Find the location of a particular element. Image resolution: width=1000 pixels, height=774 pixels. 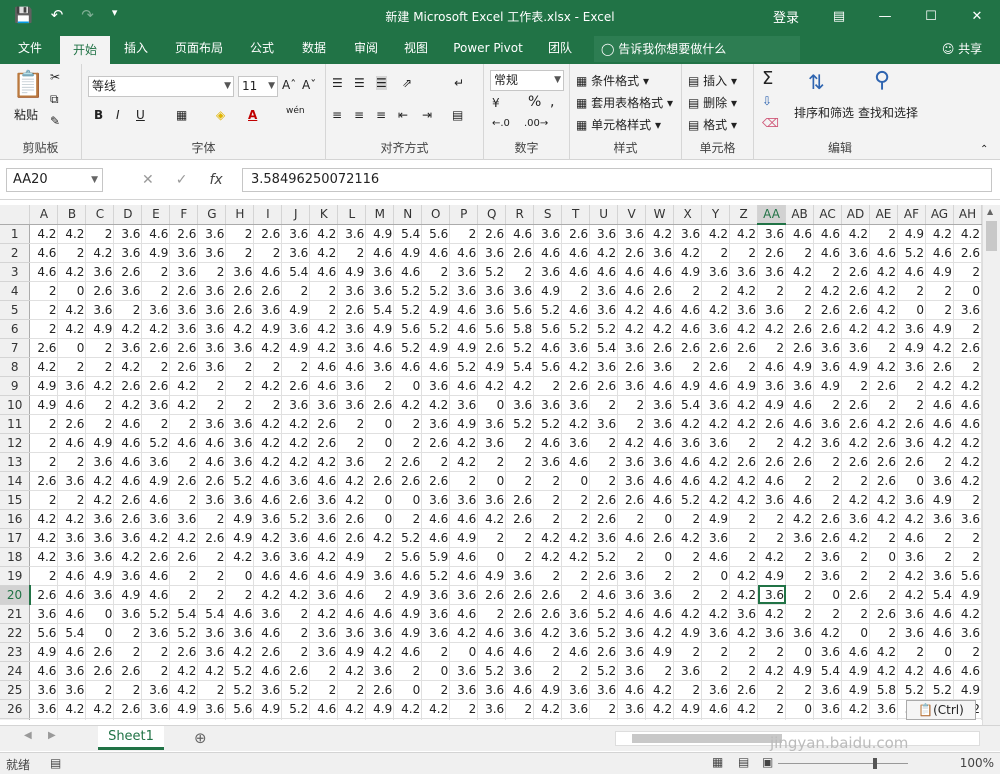

restore-icon: ☐ is located at coordinates (931, 16).